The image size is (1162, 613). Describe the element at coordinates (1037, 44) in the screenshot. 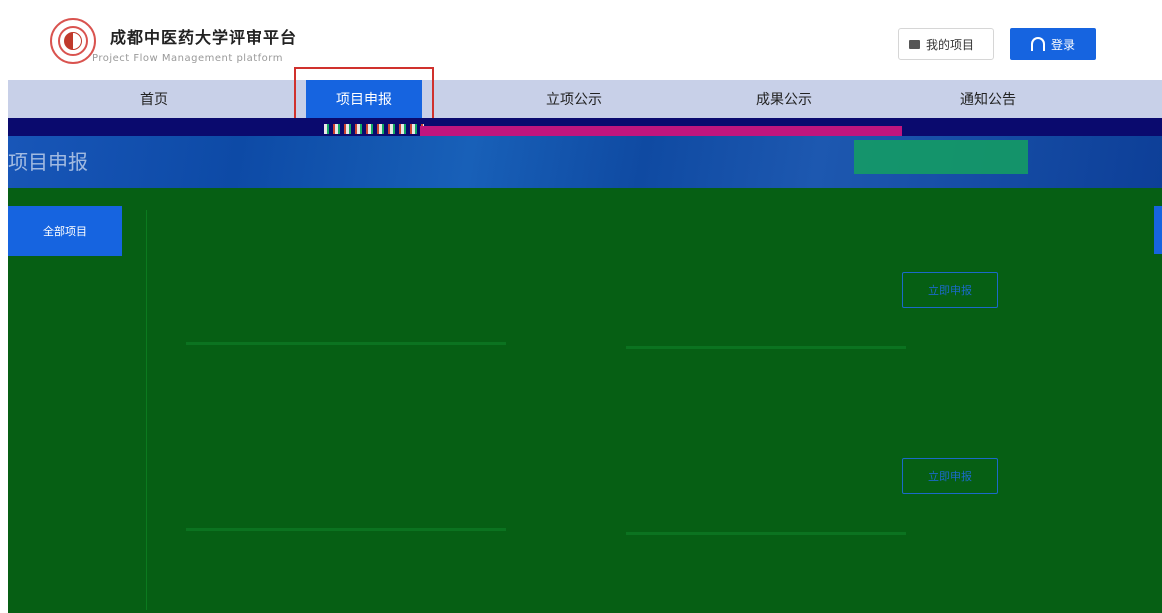

I see `user-icon` at that location.